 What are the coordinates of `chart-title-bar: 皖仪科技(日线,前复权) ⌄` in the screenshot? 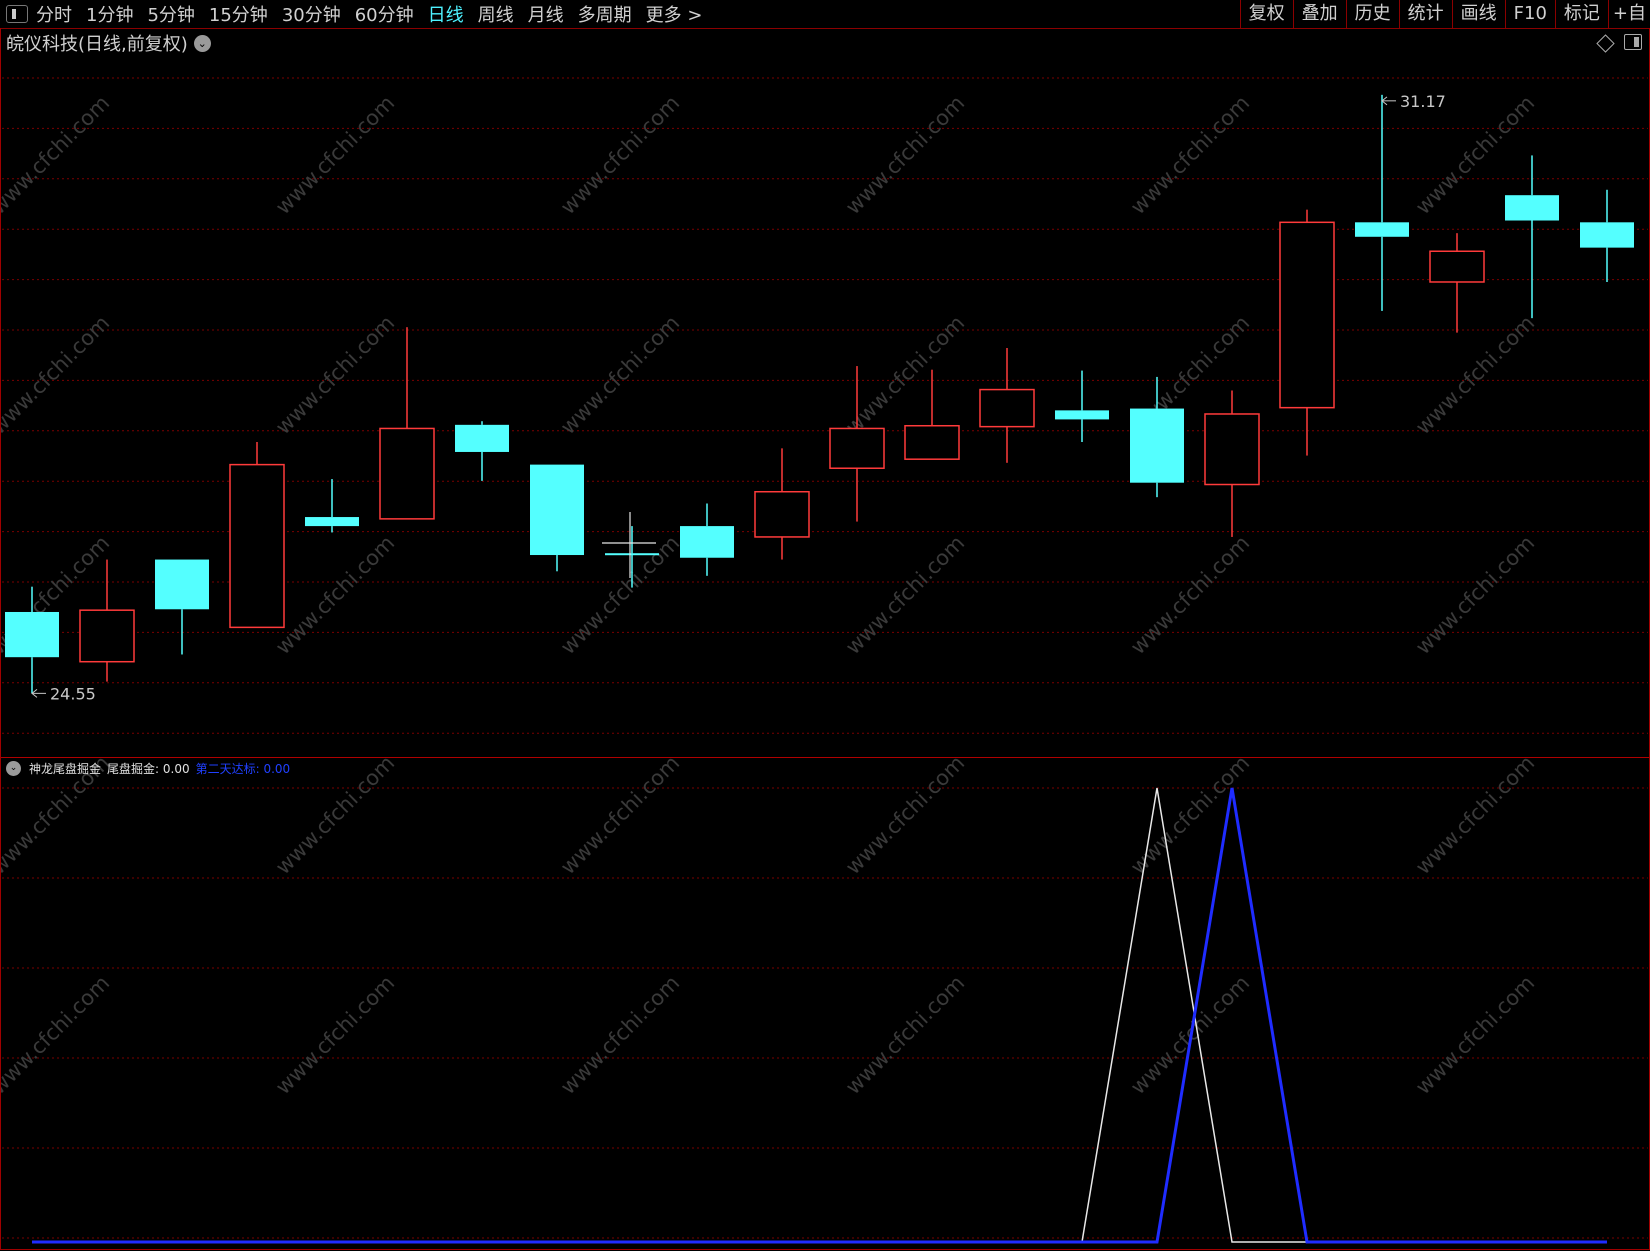 It's located at (108, 43).